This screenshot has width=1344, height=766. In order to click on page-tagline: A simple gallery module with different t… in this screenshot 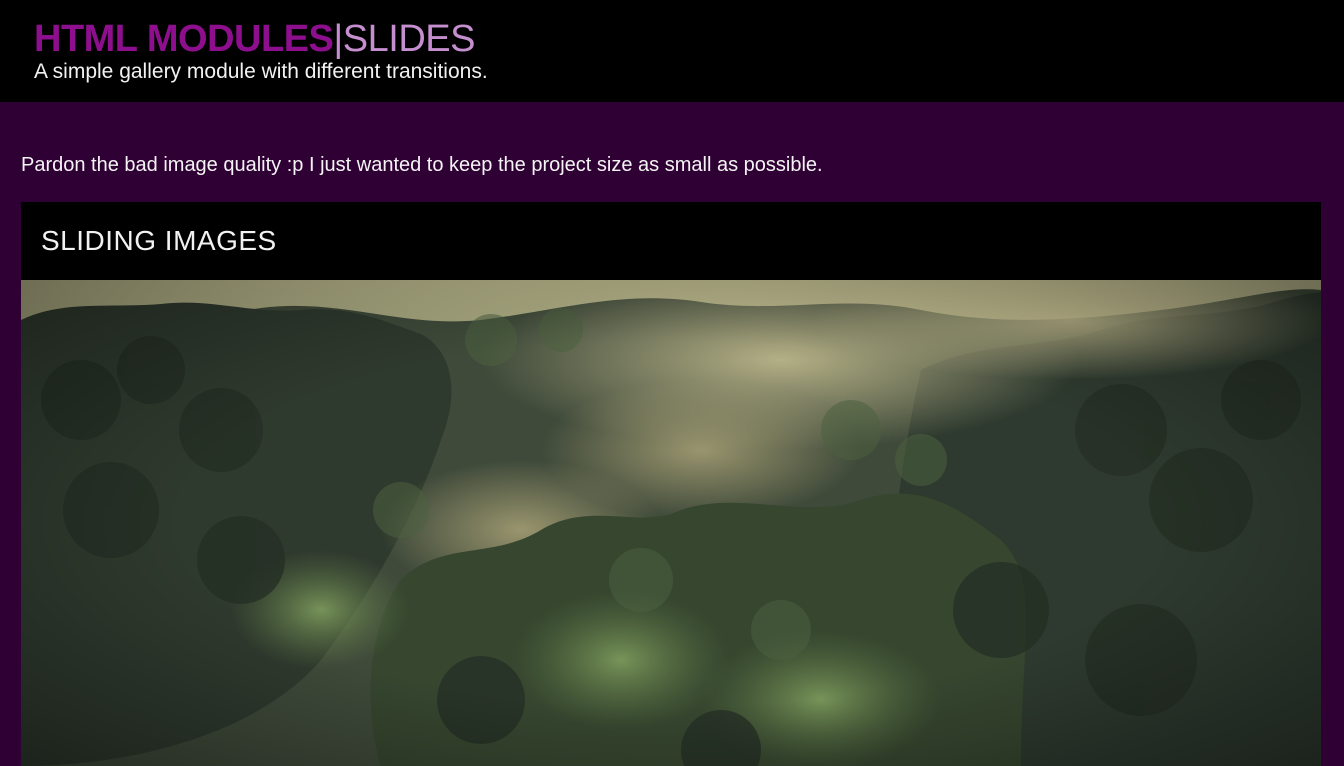, I will do `click(261, 71)`.